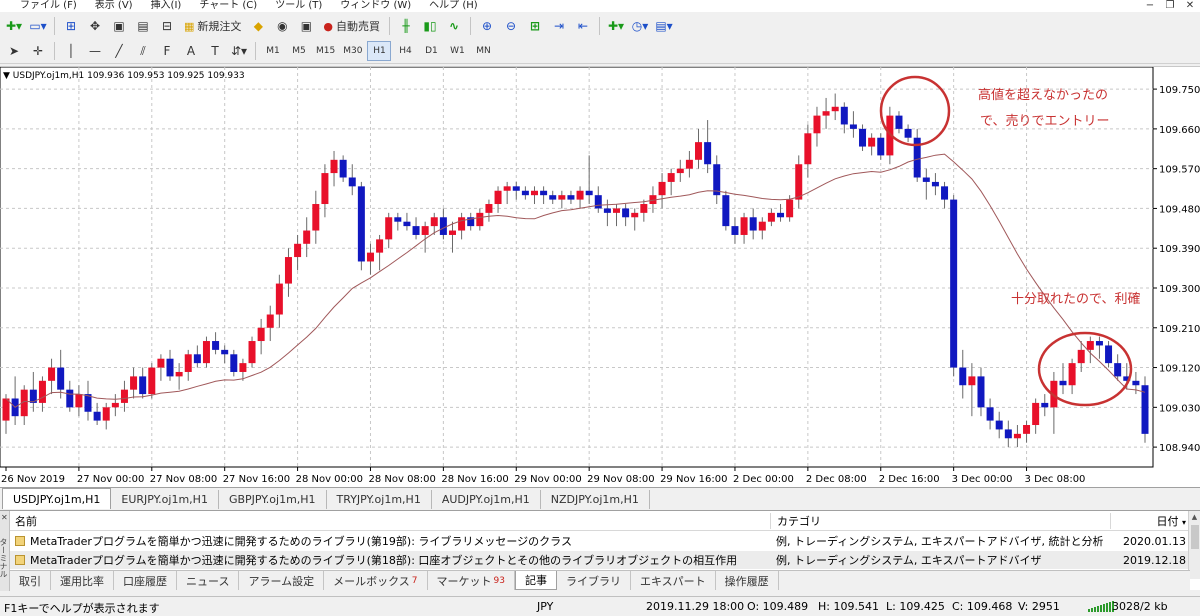  I want to click on price-axis-label: 109.570, so click(1179, 170).